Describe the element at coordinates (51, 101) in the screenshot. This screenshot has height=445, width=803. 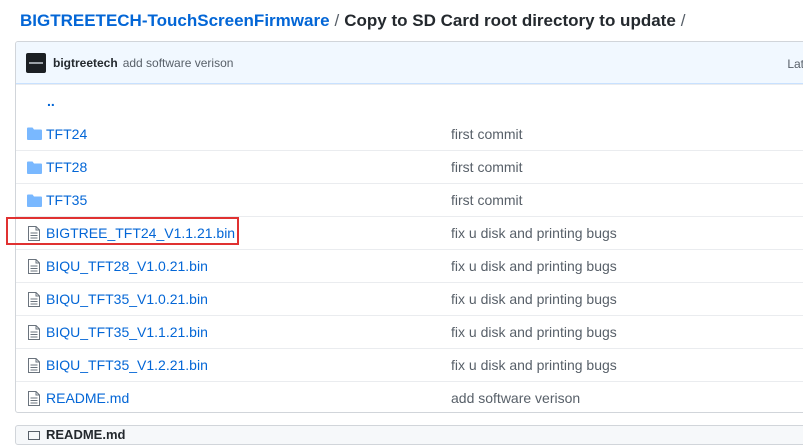
I see `parent-directory-link: ..` at that location.